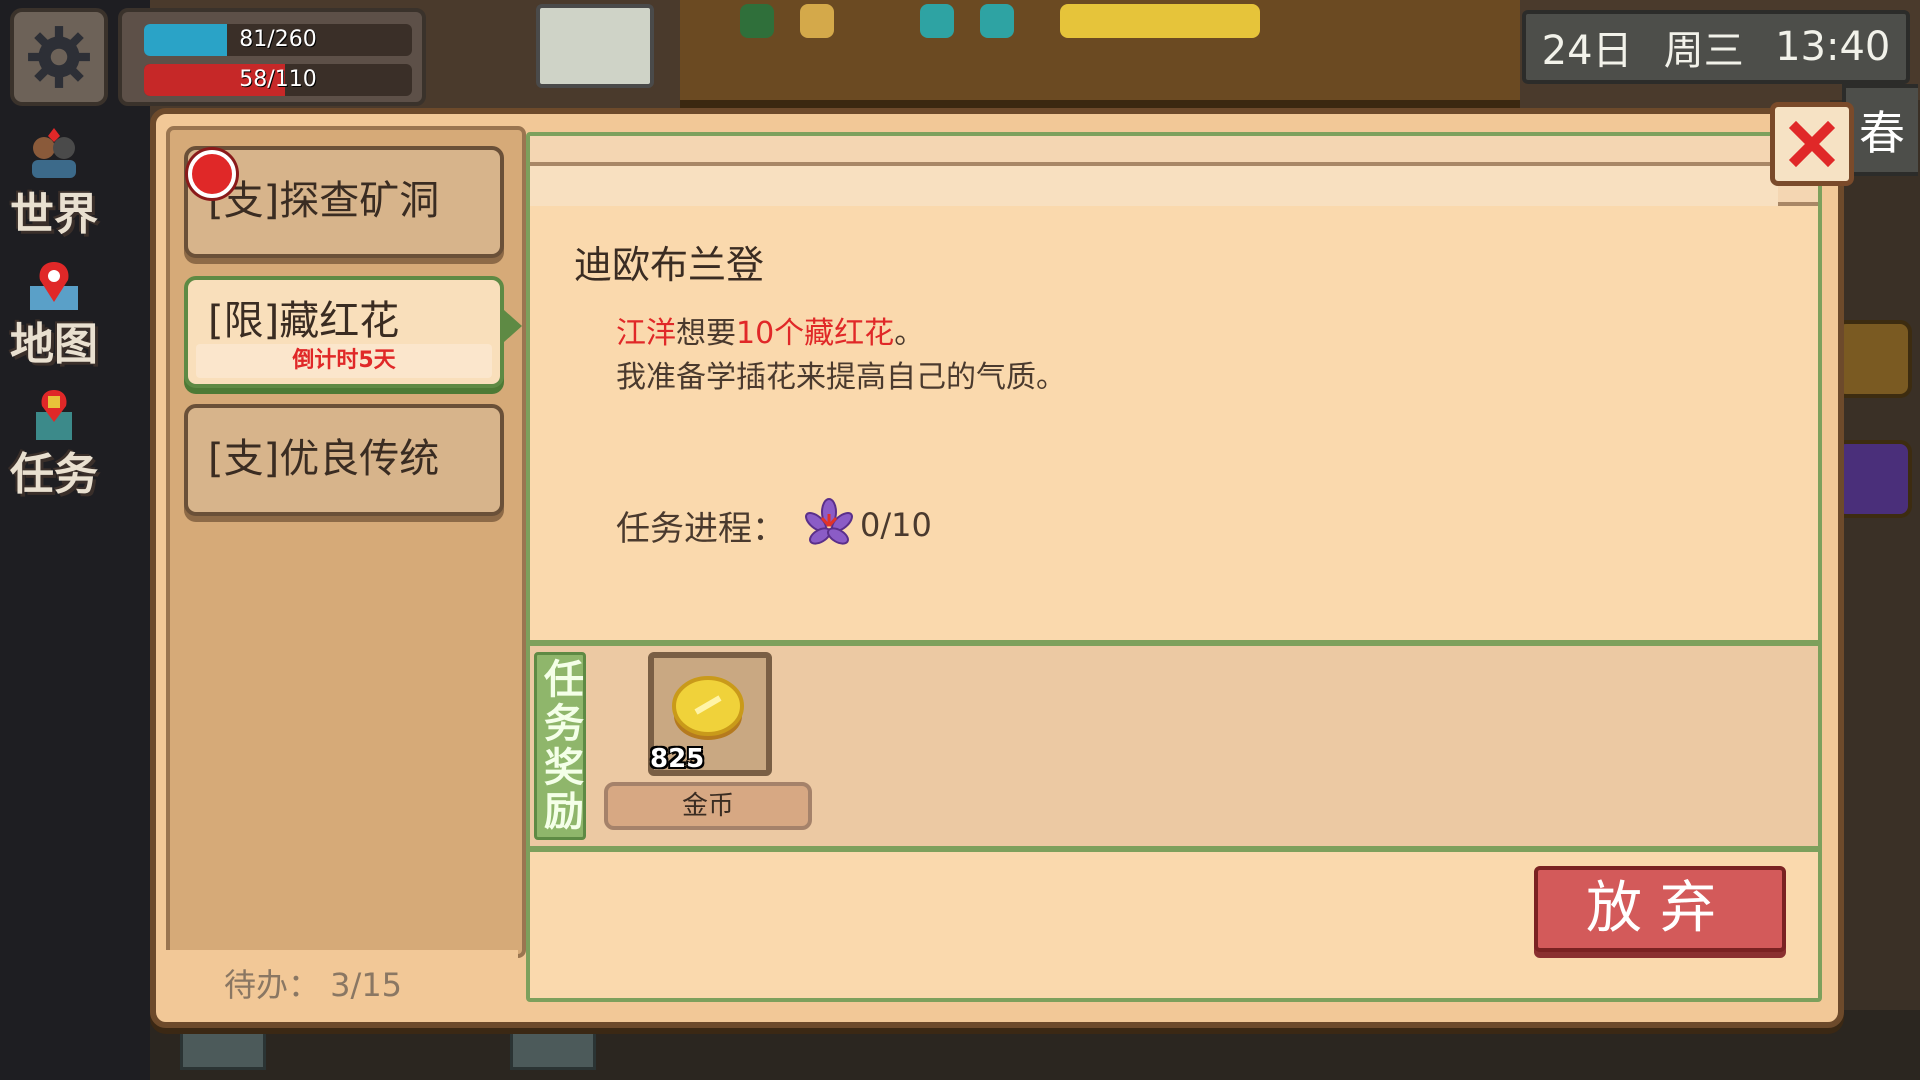 The height and width of the screenshot is (1080, 1920). Describe the element at coordinates (841, 377) in the screenshot. I see `description-line-2: 我准备学插花来提高自己的气质。` at that location.